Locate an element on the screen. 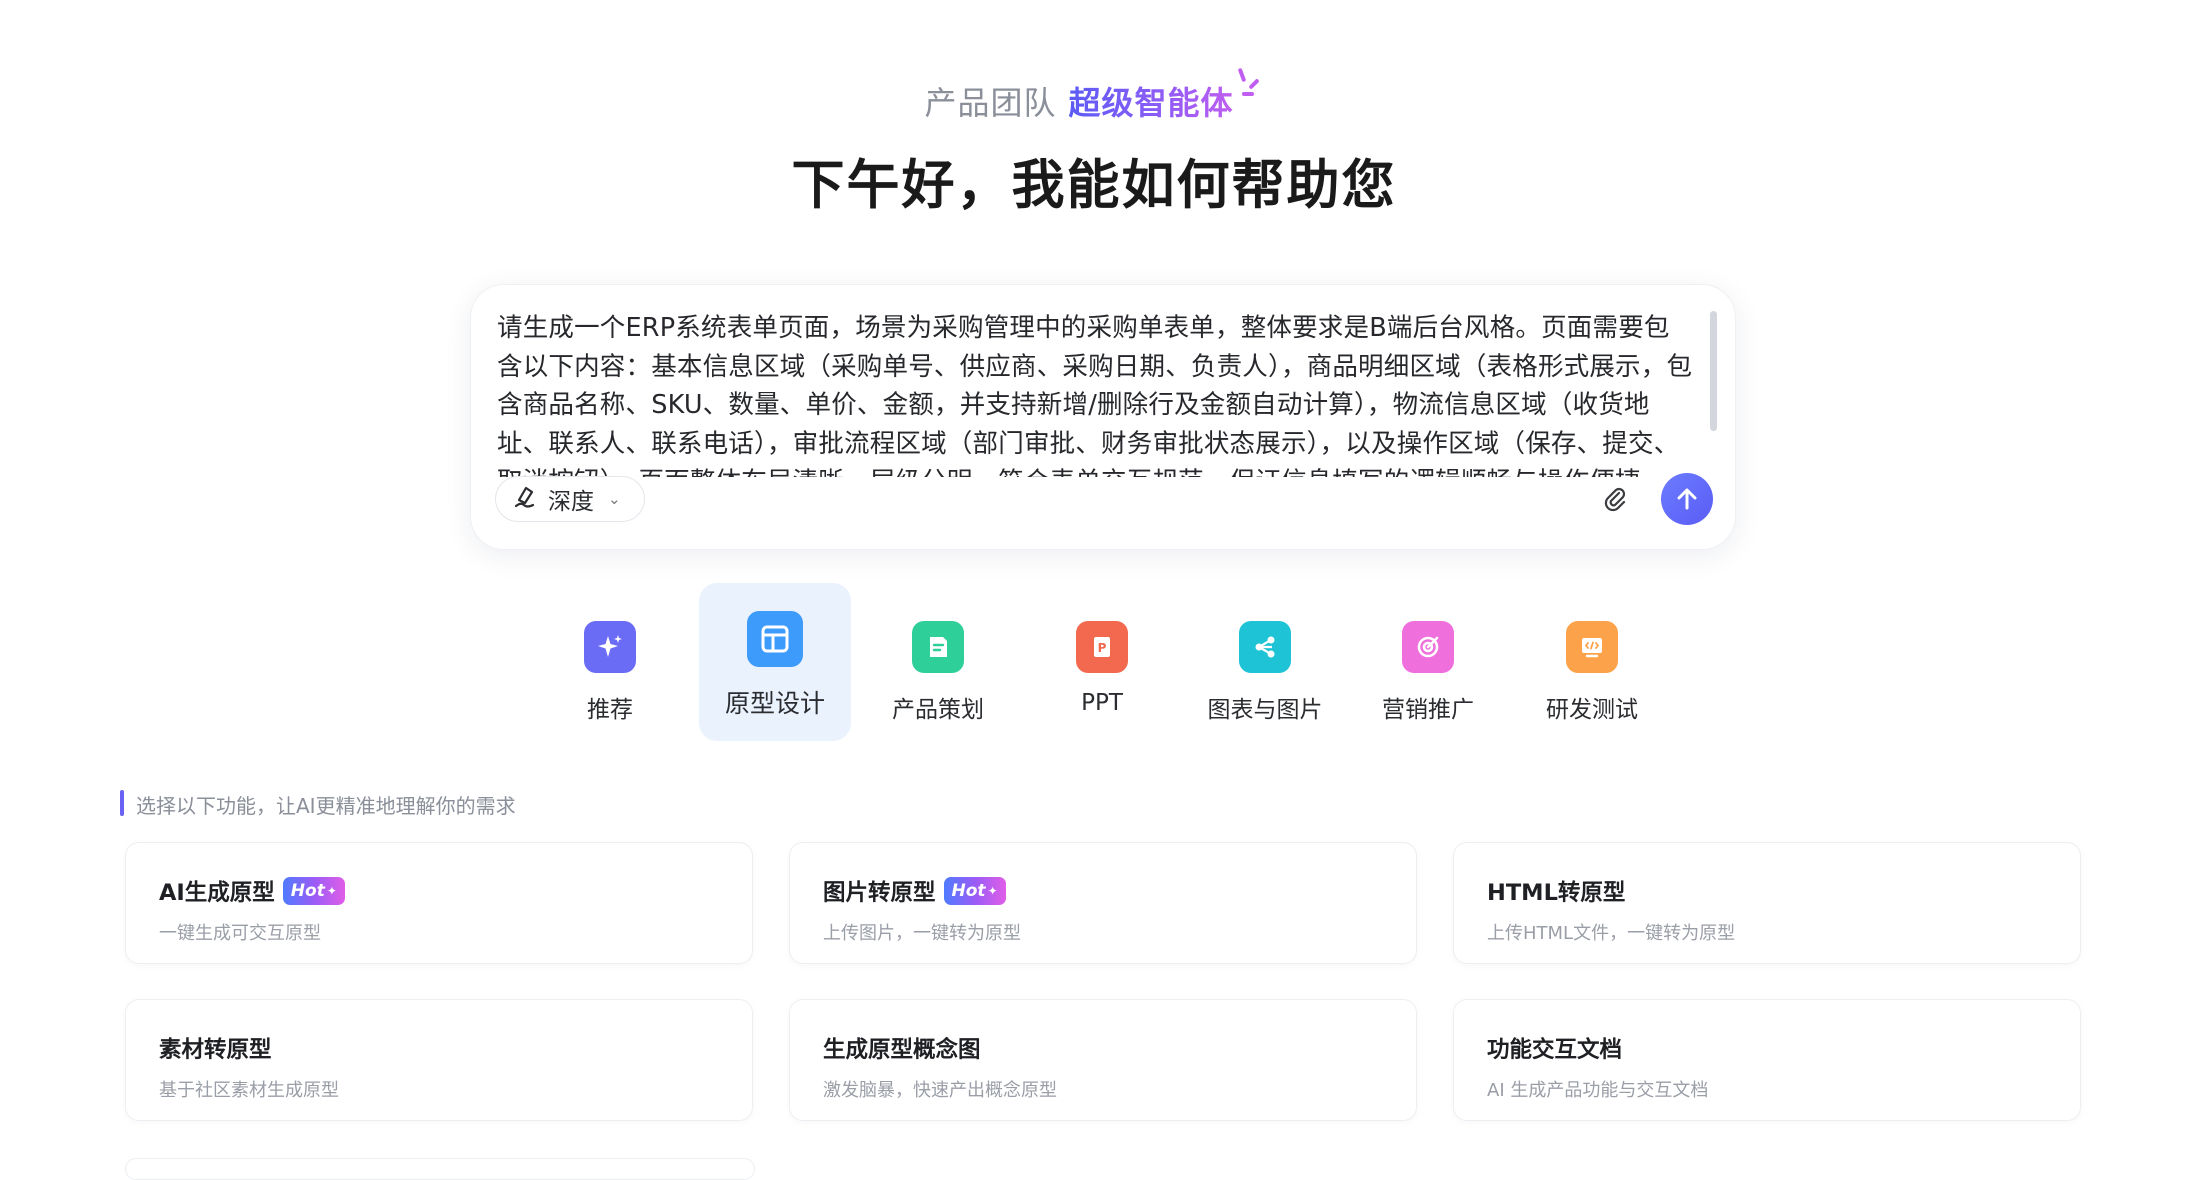  chevron-down-icon: ⌄ is located at coordinates (614, 499).